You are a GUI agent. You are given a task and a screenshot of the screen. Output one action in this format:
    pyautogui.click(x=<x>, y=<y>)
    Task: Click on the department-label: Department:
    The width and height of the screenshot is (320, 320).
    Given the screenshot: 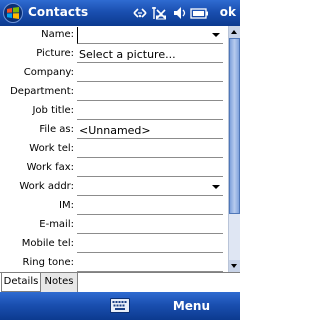 What is the action you would take?
    pyautogui.click(x=42, y=91)
    